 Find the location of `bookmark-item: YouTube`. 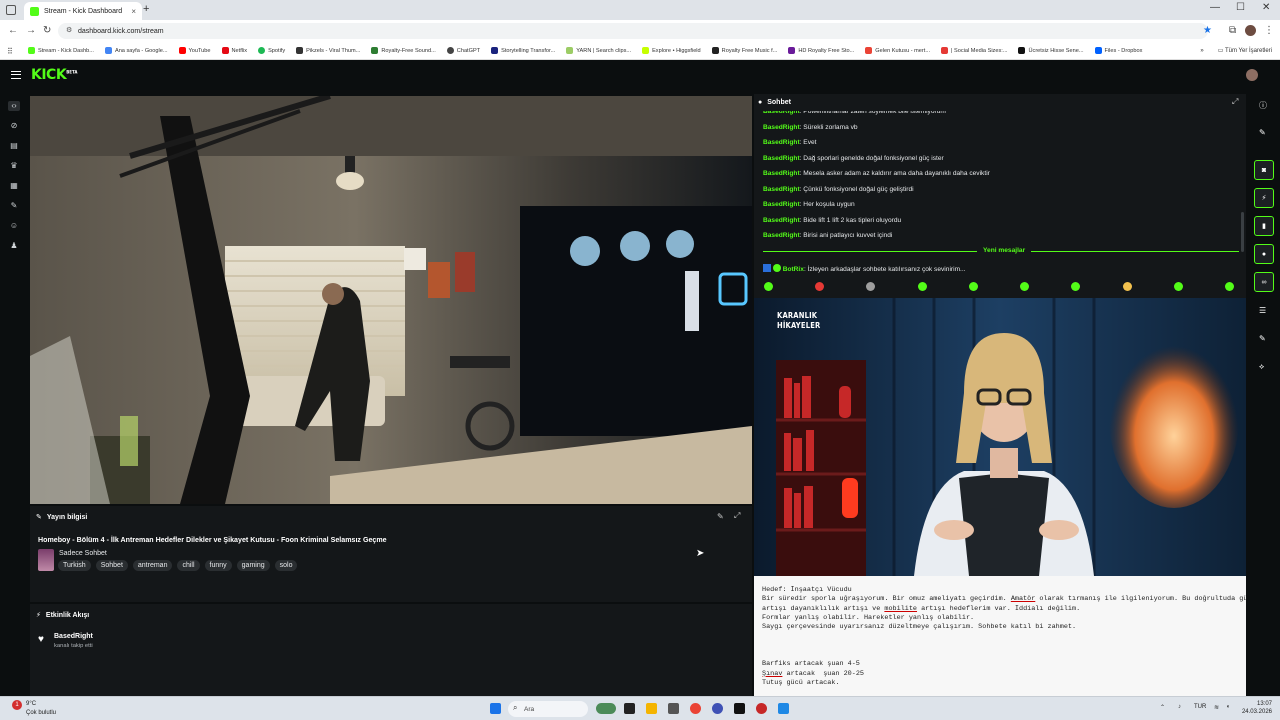

bookmark-item: YouTube is located at coordinates (194, 50).